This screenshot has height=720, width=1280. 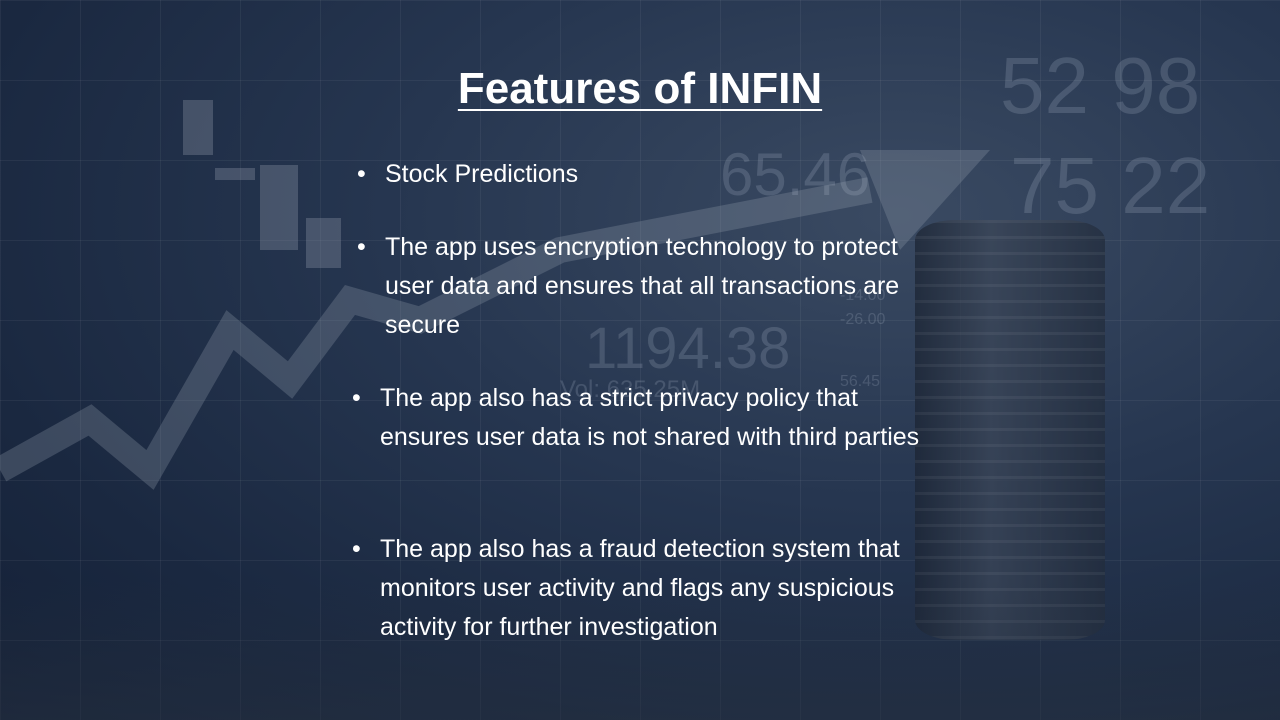 What do you see at coordinates (482, 174) in the screenshot?
I see `bullet-text: Stock Predictions` at bounding box center [482, 174].